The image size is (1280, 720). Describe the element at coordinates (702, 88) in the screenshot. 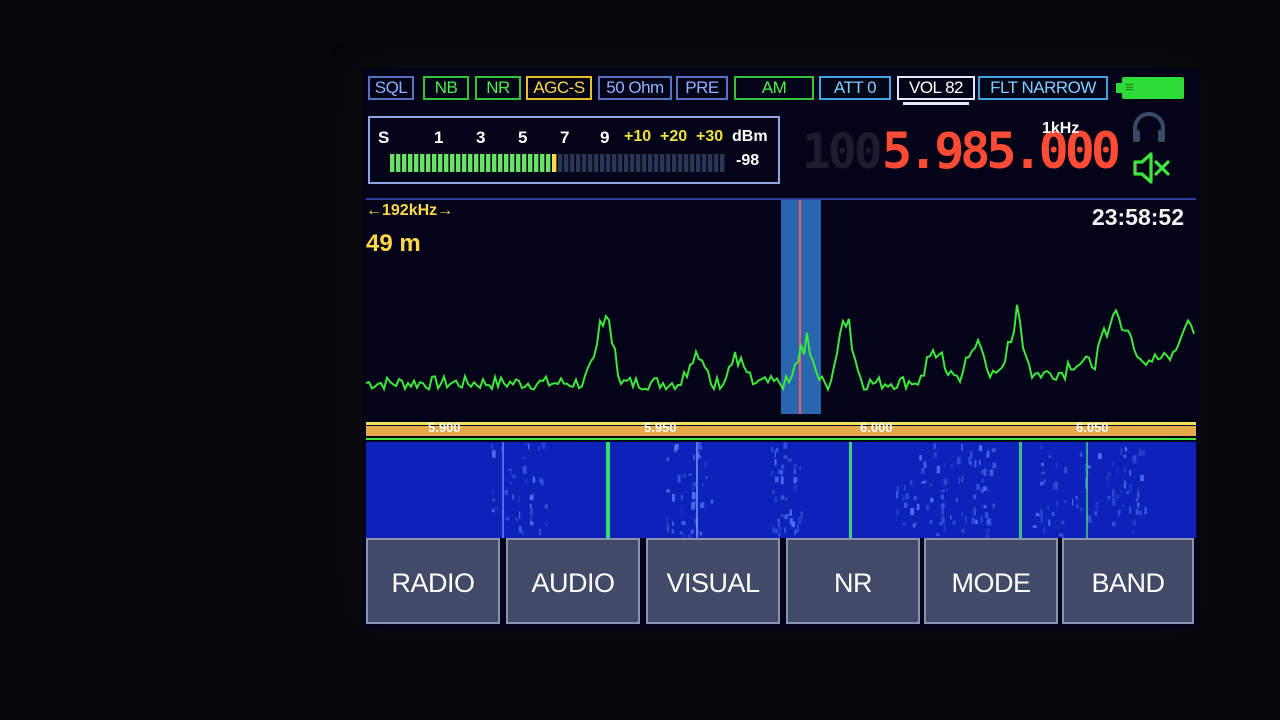

I see `pre-chip: PRE` at that location.